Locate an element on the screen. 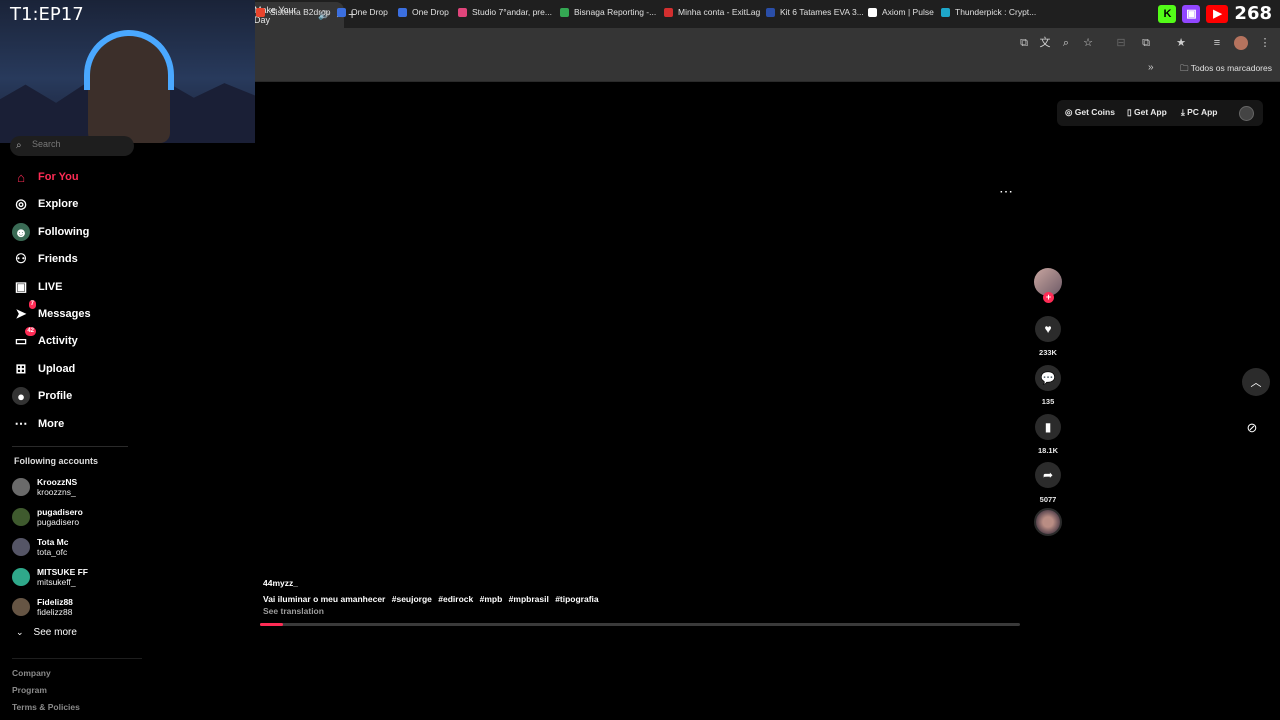 Image resolution: width=1280 pixels, height=720 pixels. sidebar-item-upload: ⊞ Upload is located at coordinates (44, 369).